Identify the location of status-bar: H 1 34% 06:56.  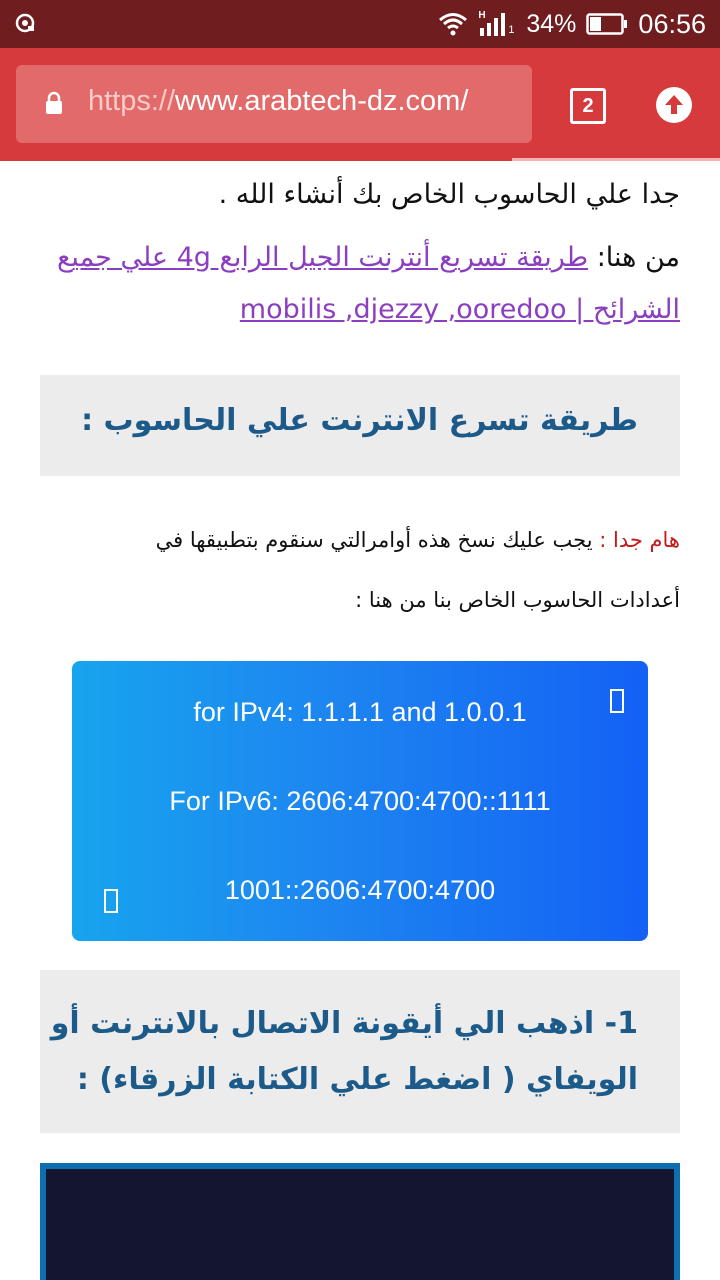
(360, 24).